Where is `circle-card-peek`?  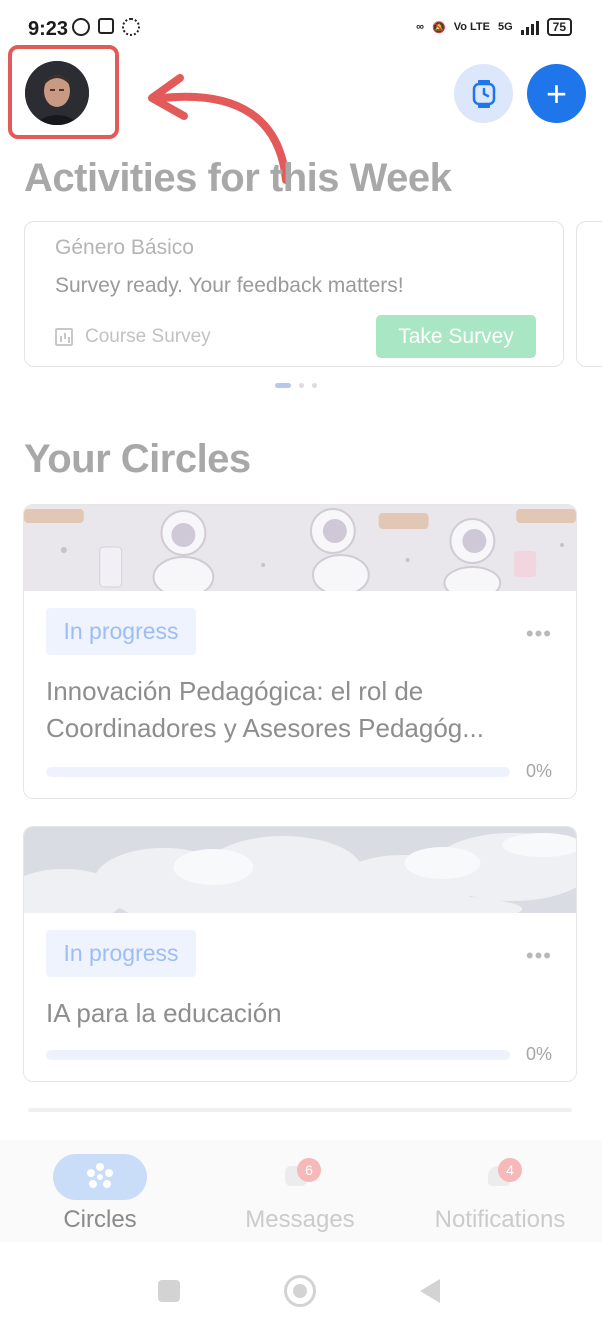
circle-card-peek is located at coordinates (300, 1110).